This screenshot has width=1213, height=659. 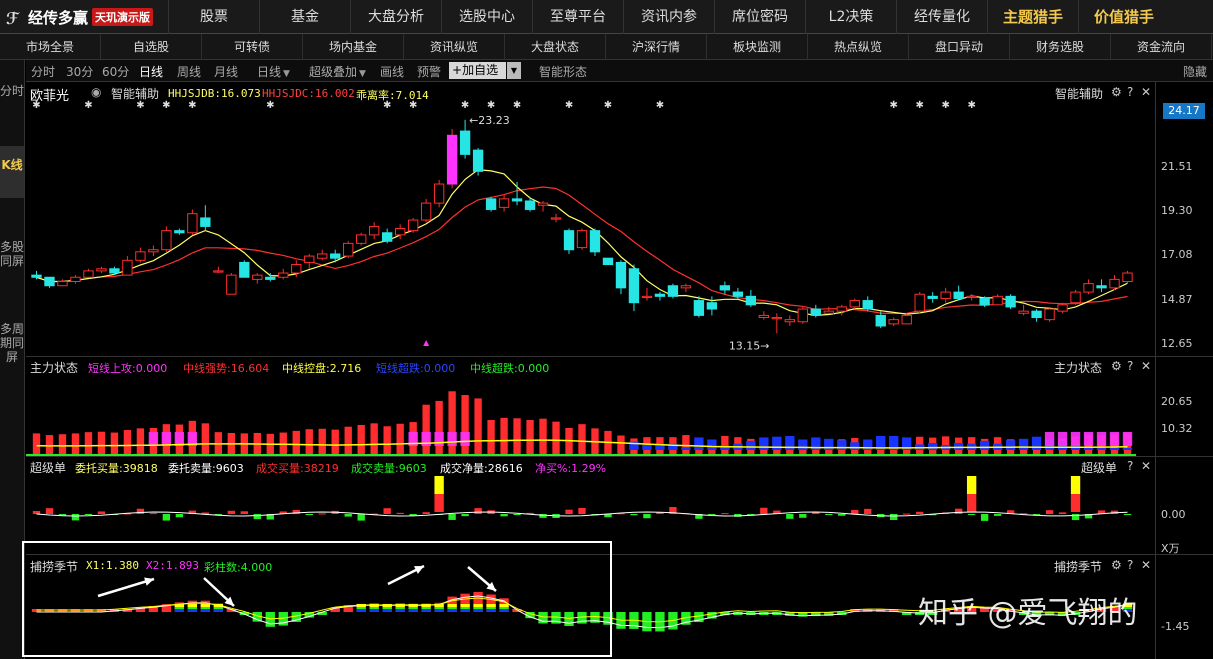 What do you see at coordinates (115, 71) in the screenshot?
I see `tf-60min: 60分` at bounding box center [115, 71].